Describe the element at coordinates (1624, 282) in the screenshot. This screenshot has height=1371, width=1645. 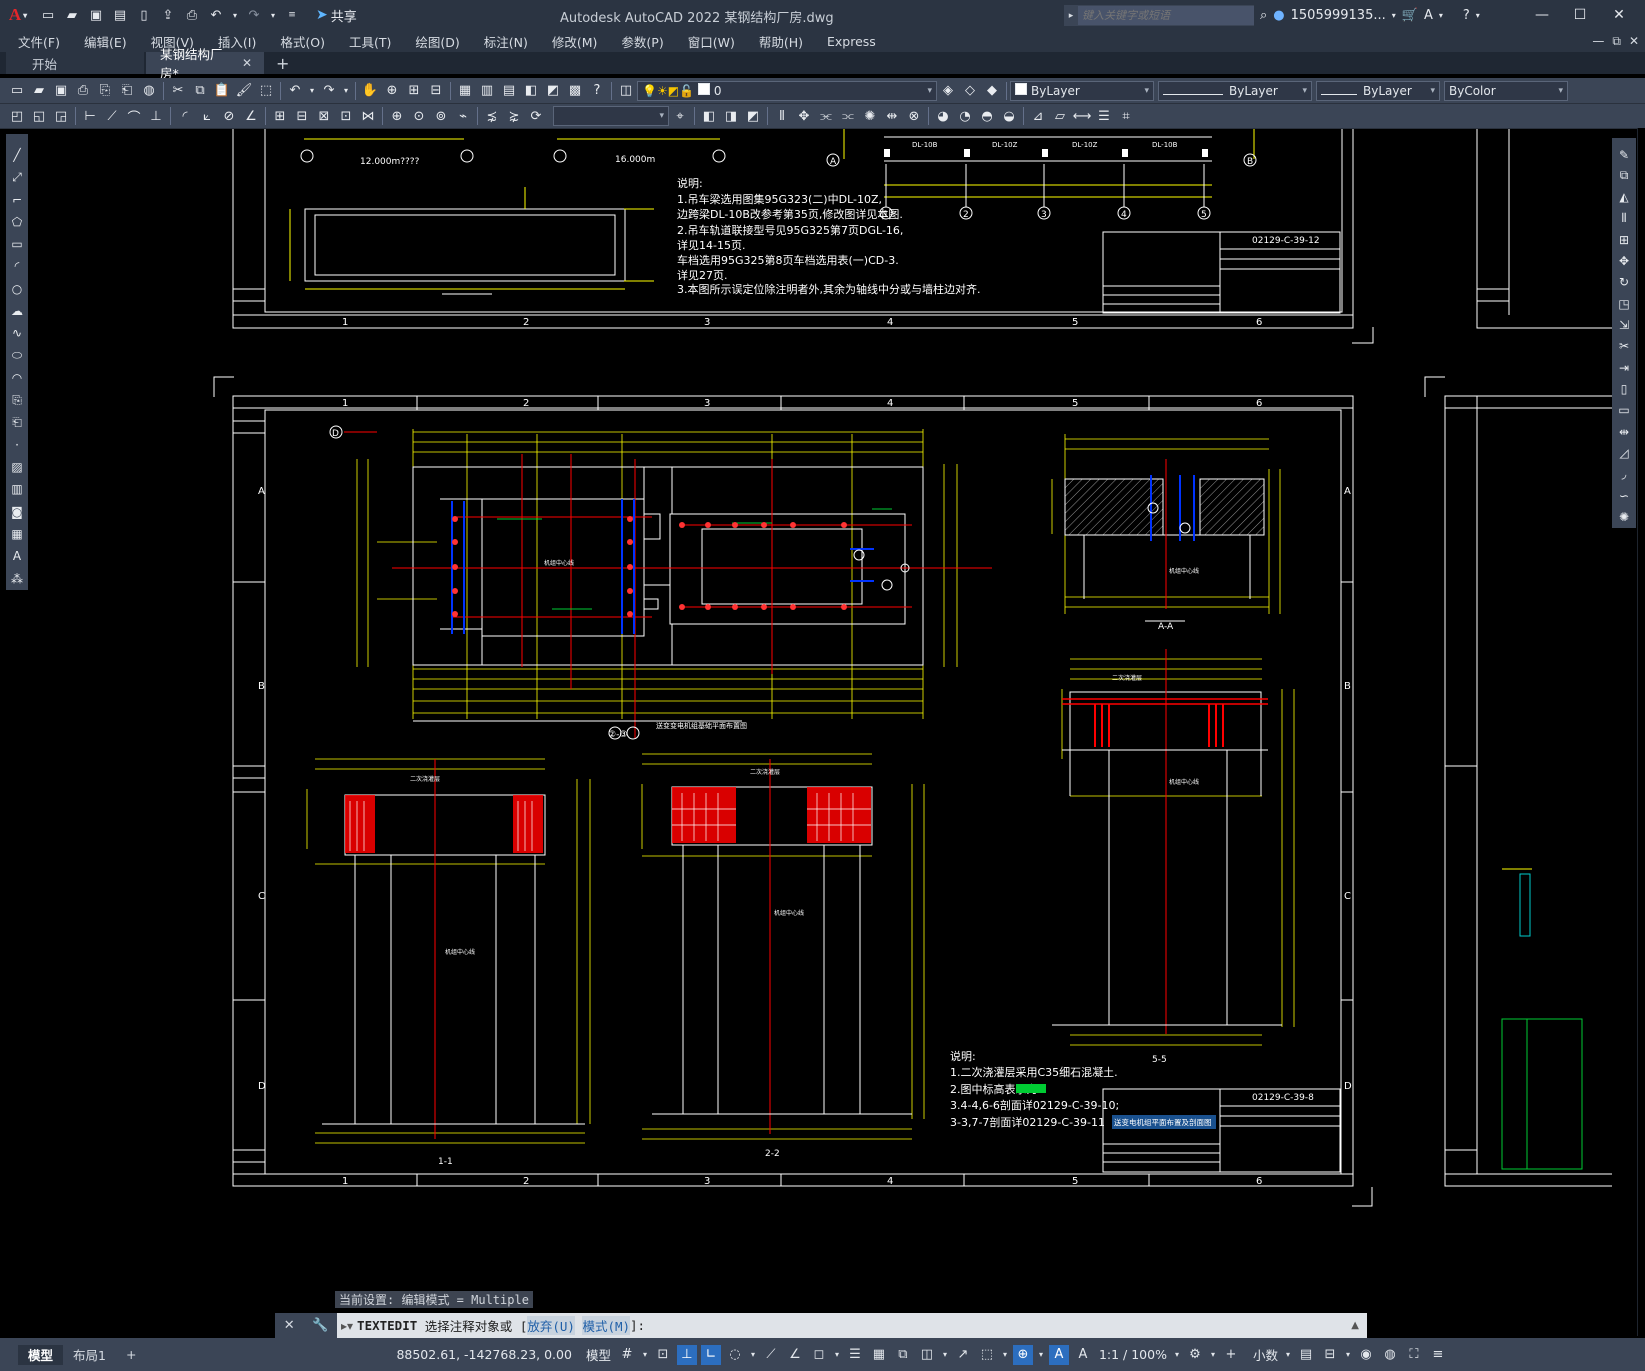
I see `rotate-icon: ↻` at that location.